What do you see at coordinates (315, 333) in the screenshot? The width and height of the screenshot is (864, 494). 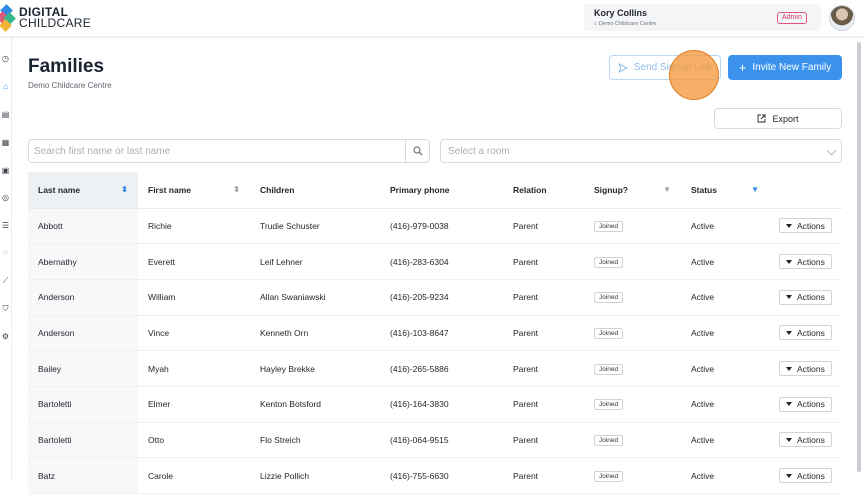 I see `cell-children: Kenneth Orn` at bounding box center [315, 333].